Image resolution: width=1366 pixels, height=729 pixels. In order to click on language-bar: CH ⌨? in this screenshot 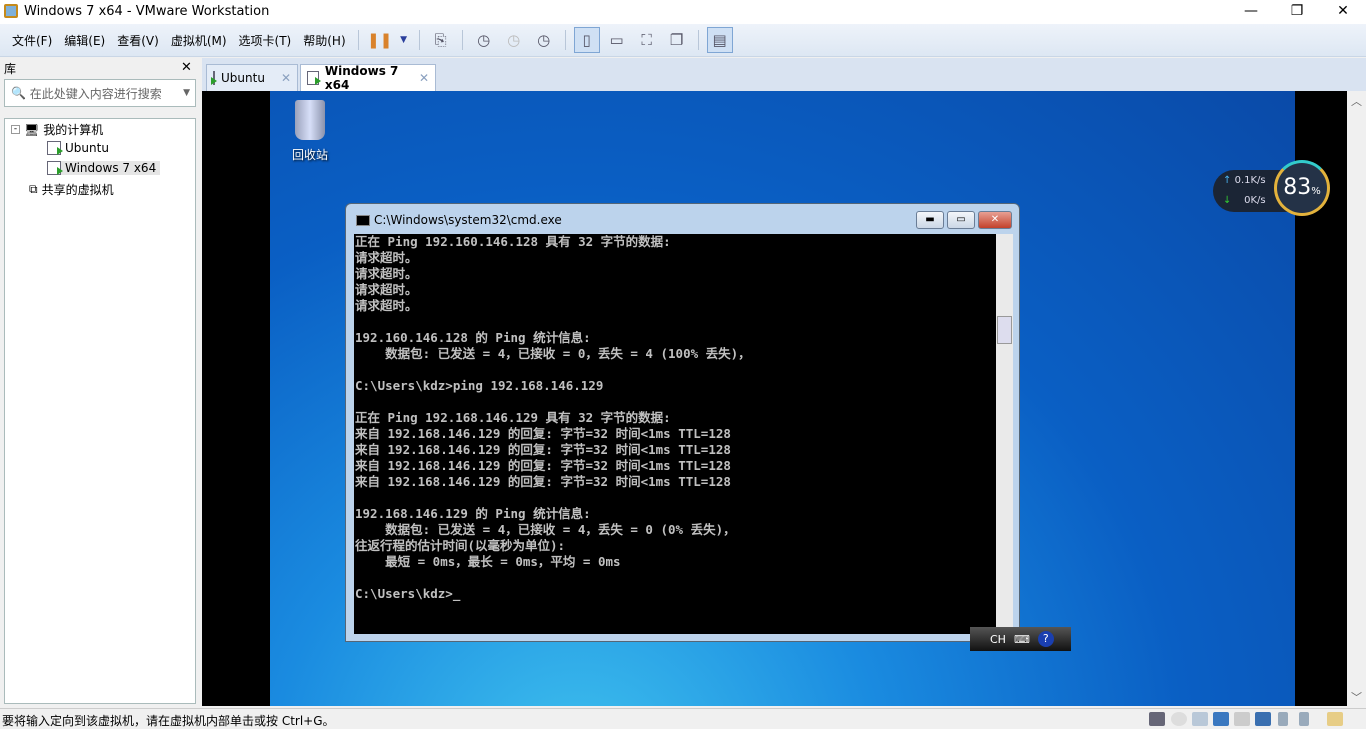, I will do `click(1020, 639)`.